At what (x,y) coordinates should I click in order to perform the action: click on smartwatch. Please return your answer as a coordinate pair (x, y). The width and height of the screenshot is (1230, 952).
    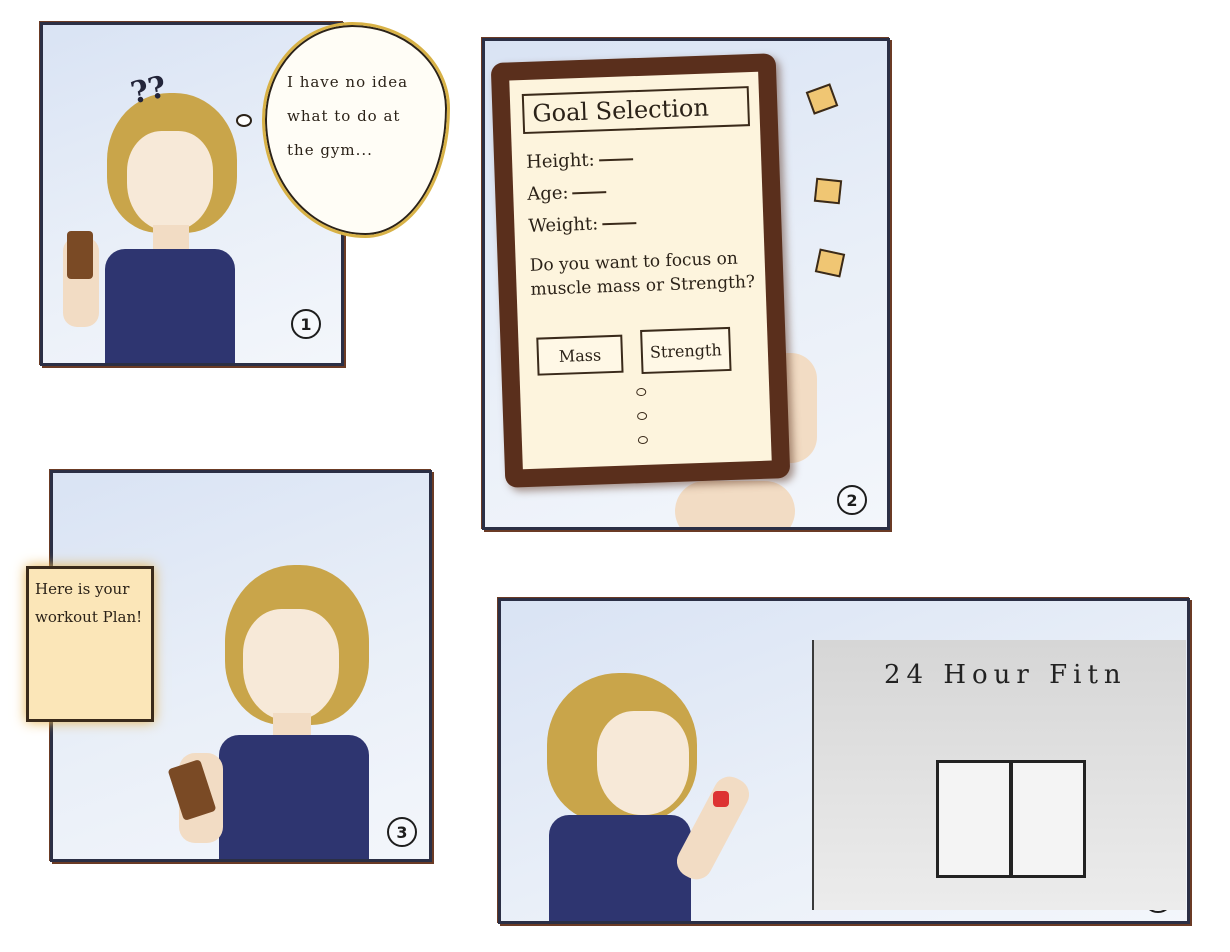
    Looking at the image, I should click on (721, 799).